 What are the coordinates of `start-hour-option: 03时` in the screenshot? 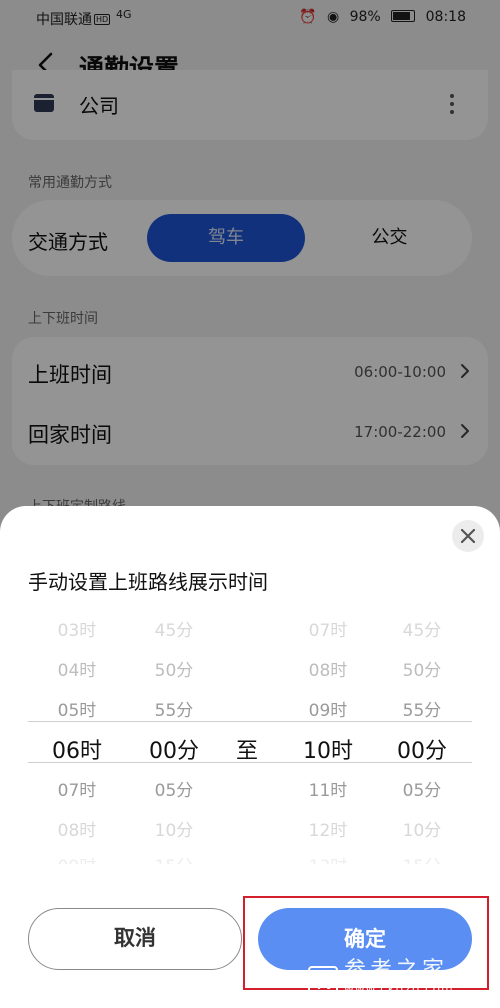 It's located at (77, 628).